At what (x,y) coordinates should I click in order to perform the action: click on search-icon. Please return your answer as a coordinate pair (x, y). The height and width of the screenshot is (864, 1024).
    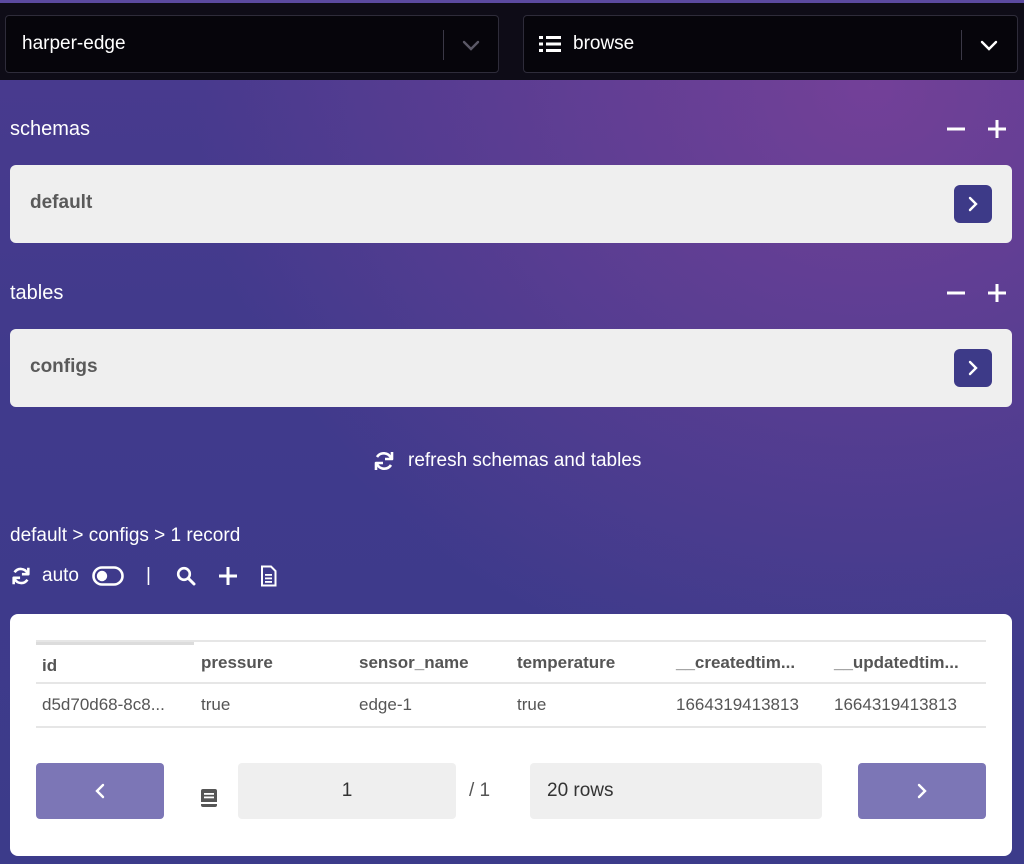
    Looking at the image, I should click on (186, 576).